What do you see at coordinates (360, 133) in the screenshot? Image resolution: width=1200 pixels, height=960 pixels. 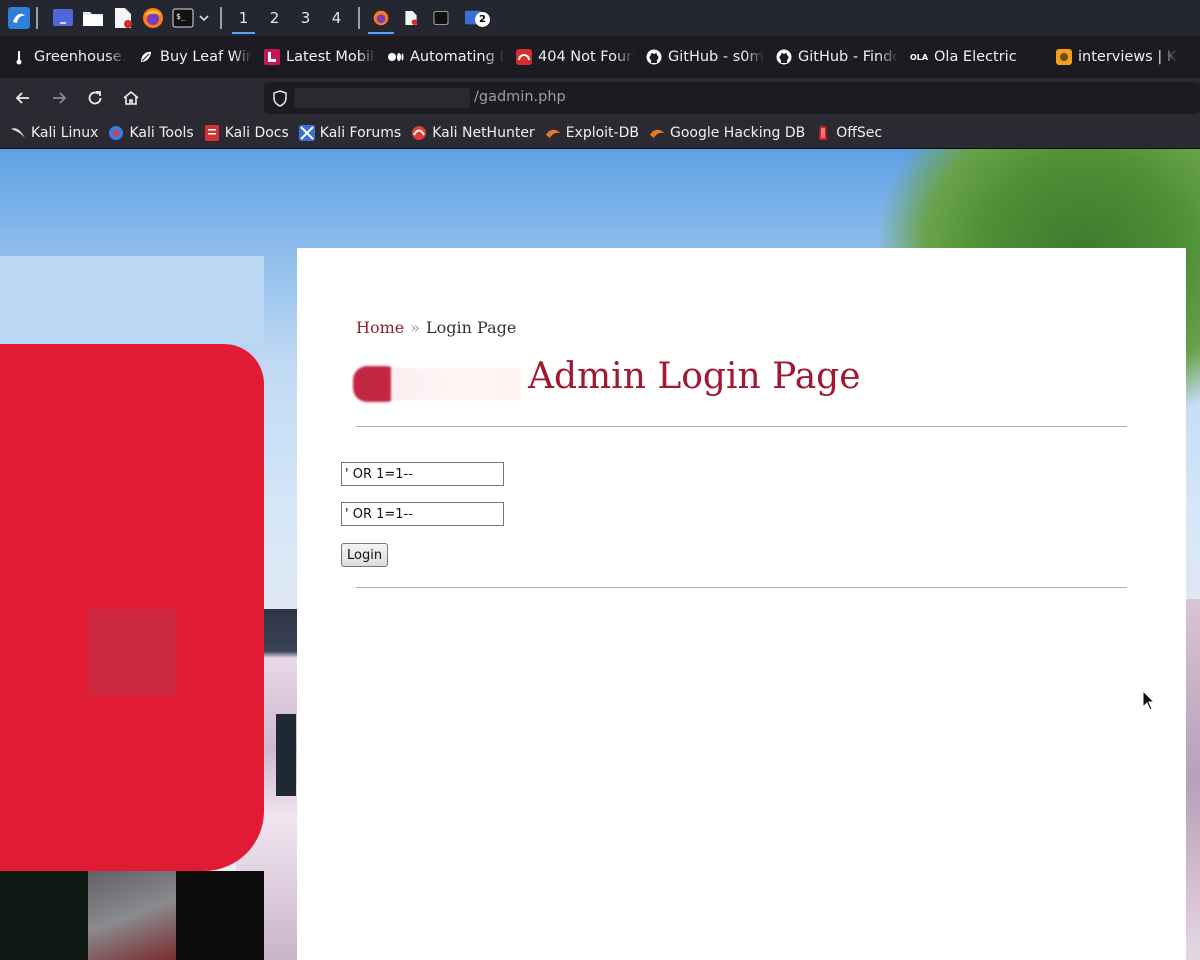 I see `bookmark-label: Kali Forums` at bounding box center [360, 133].